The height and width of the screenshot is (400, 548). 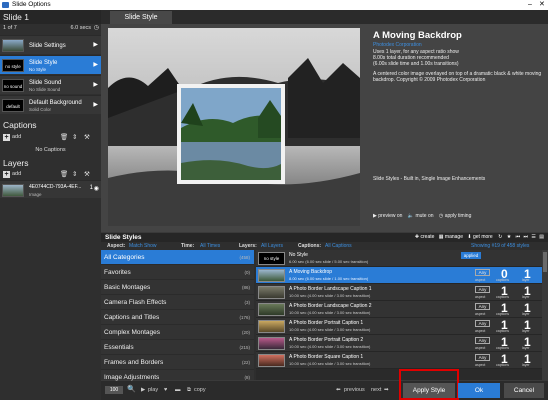 I want to click on tab-slide-style: Slide Style, so click(x=141, y=17).